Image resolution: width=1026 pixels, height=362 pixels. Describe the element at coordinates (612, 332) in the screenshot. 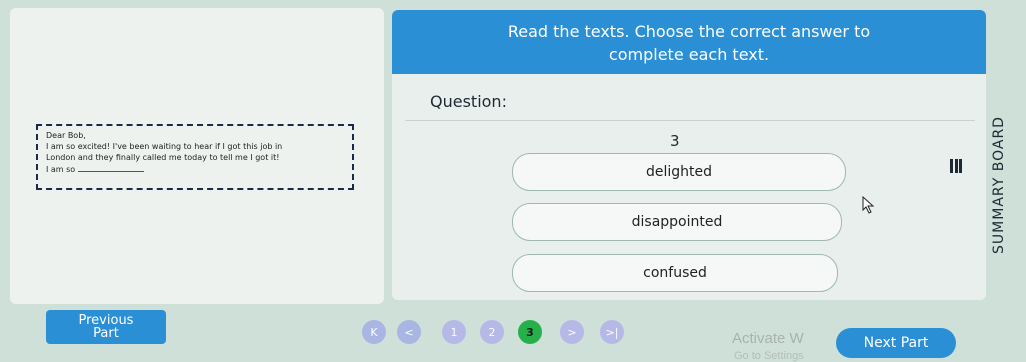

I see `last-page-button: >|` at that location.